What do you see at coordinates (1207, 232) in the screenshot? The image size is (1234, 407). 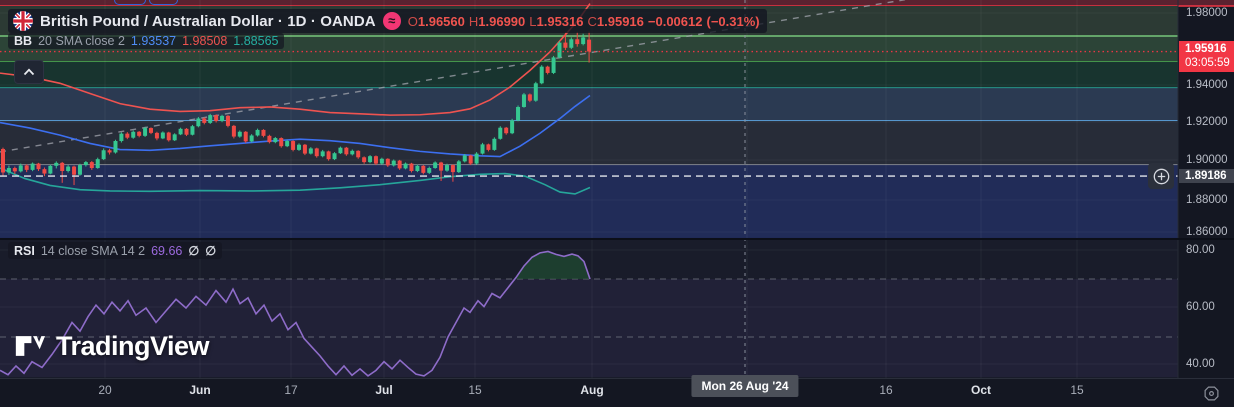 I see `price-axis-label: 1.86000` at bounding box center [1207, 232].